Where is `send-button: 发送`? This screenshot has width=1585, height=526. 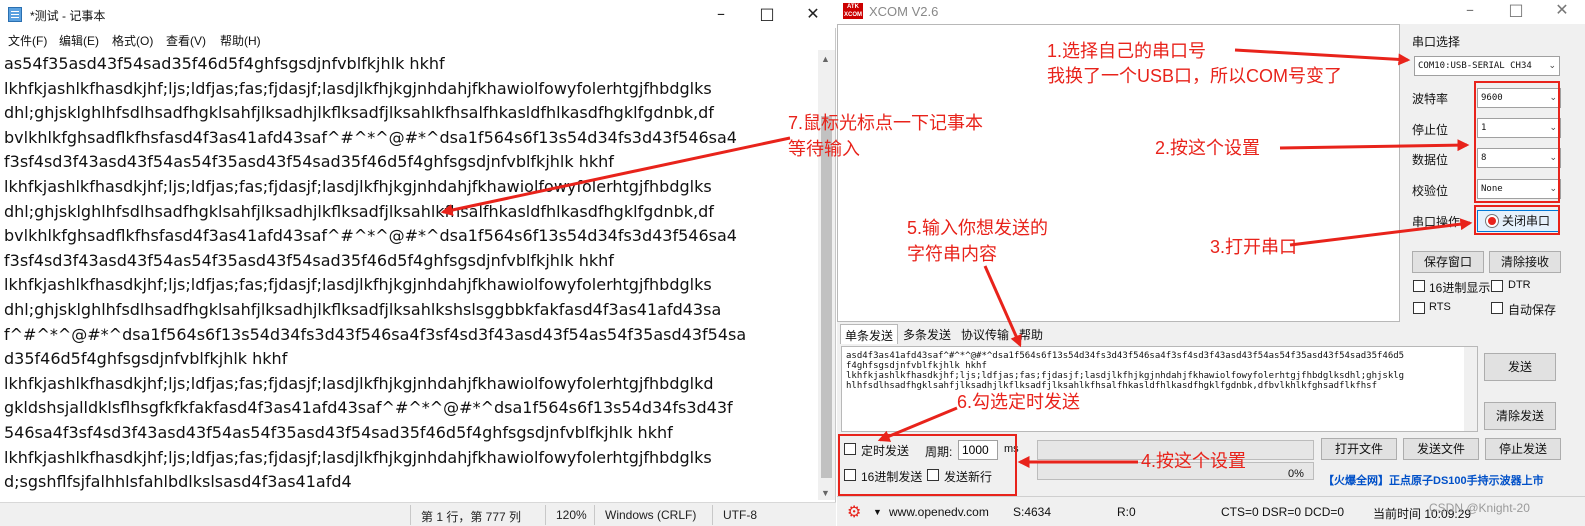
send-button: 发送 is located at coordinates (1520, 367).